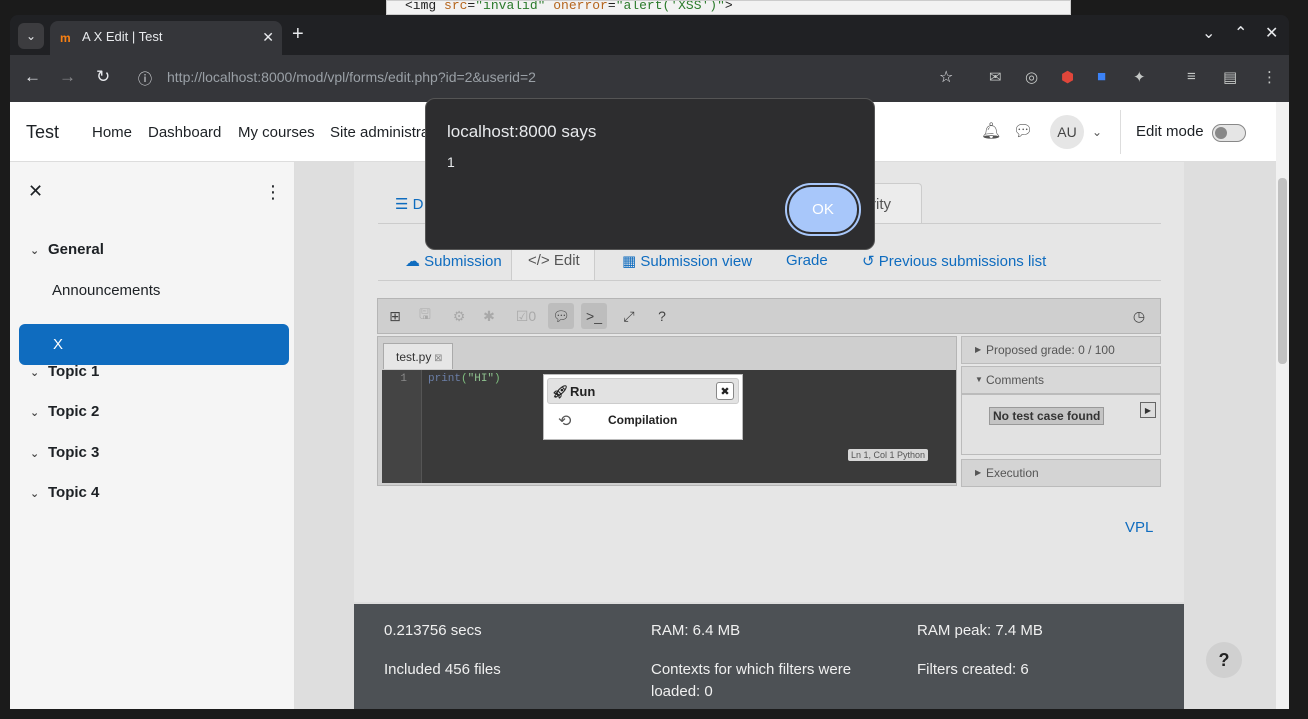  What do you see at coordinates (1191, 76) in the screenshot?
I see `media-queue-icon: ≡` at bounding box center [1191, 76].